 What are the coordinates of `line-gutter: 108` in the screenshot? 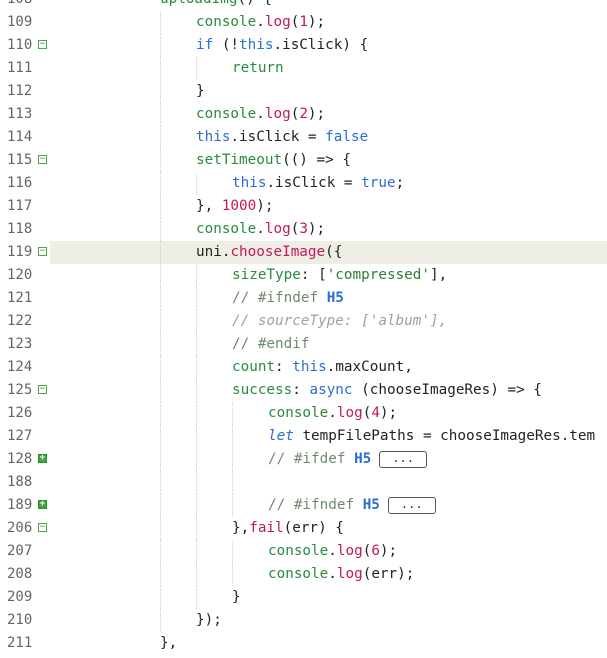 It's located at (25, 5).